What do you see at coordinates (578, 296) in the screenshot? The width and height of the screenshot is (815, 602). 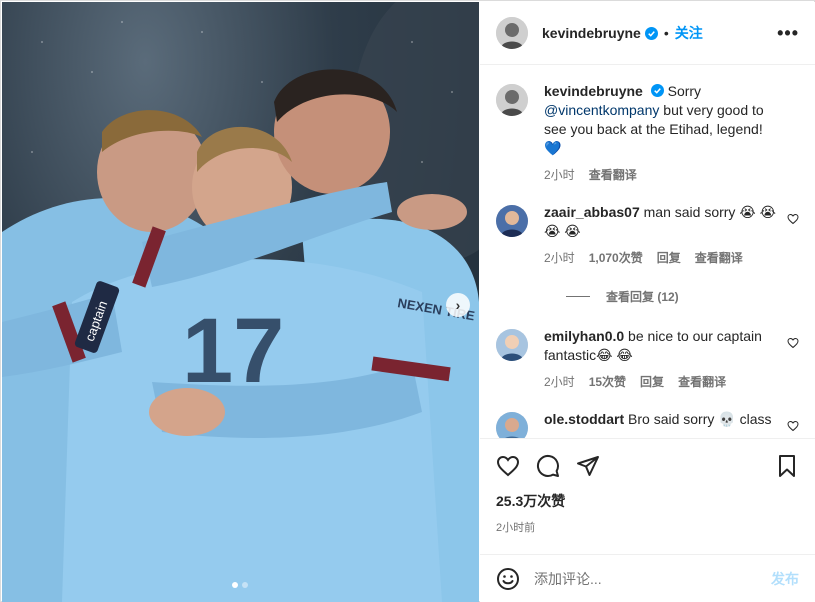 I see `replies-line` at bounding box center [578, 296].